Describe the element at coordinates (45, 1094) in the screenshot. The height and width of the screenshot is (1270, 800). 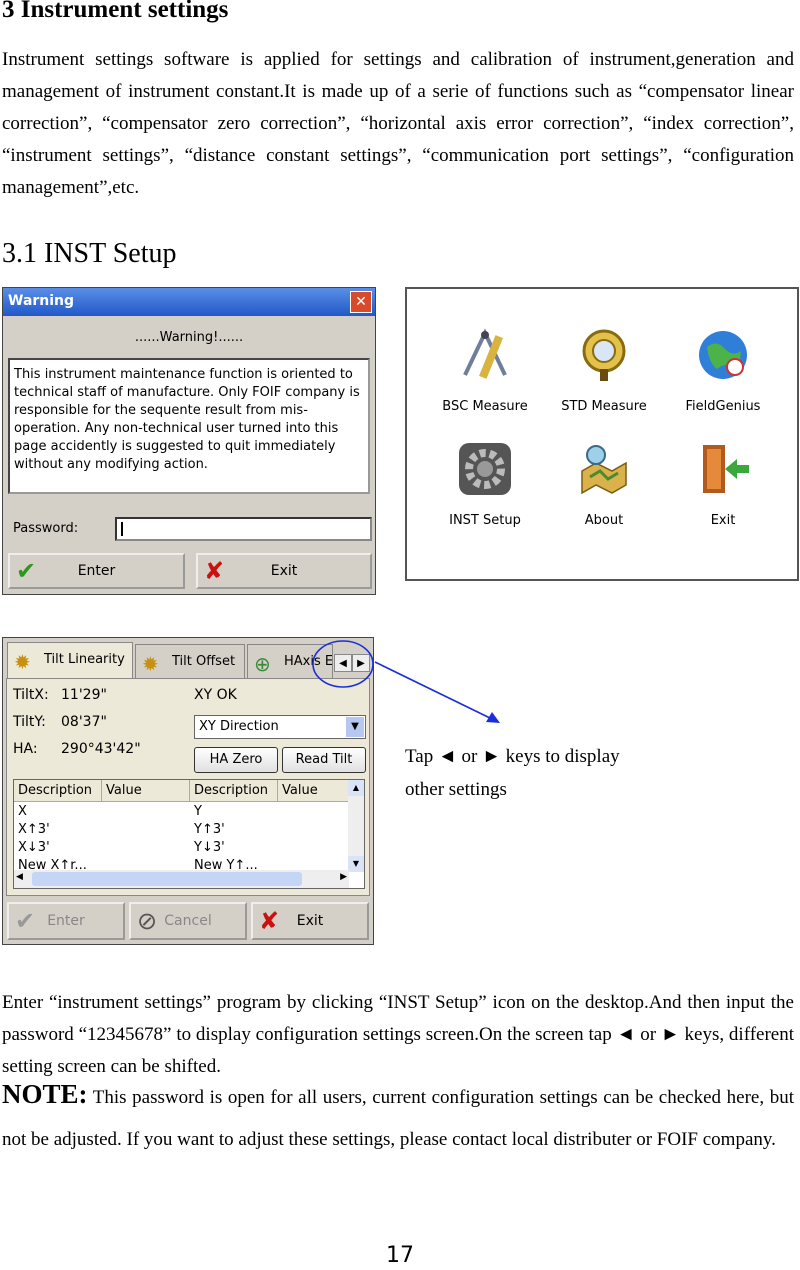
I see `note-label: NOTE:` at that location.